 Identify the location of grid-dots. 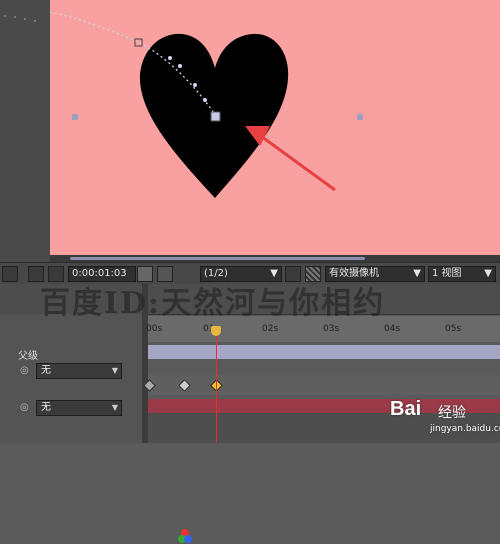
(20, 18).